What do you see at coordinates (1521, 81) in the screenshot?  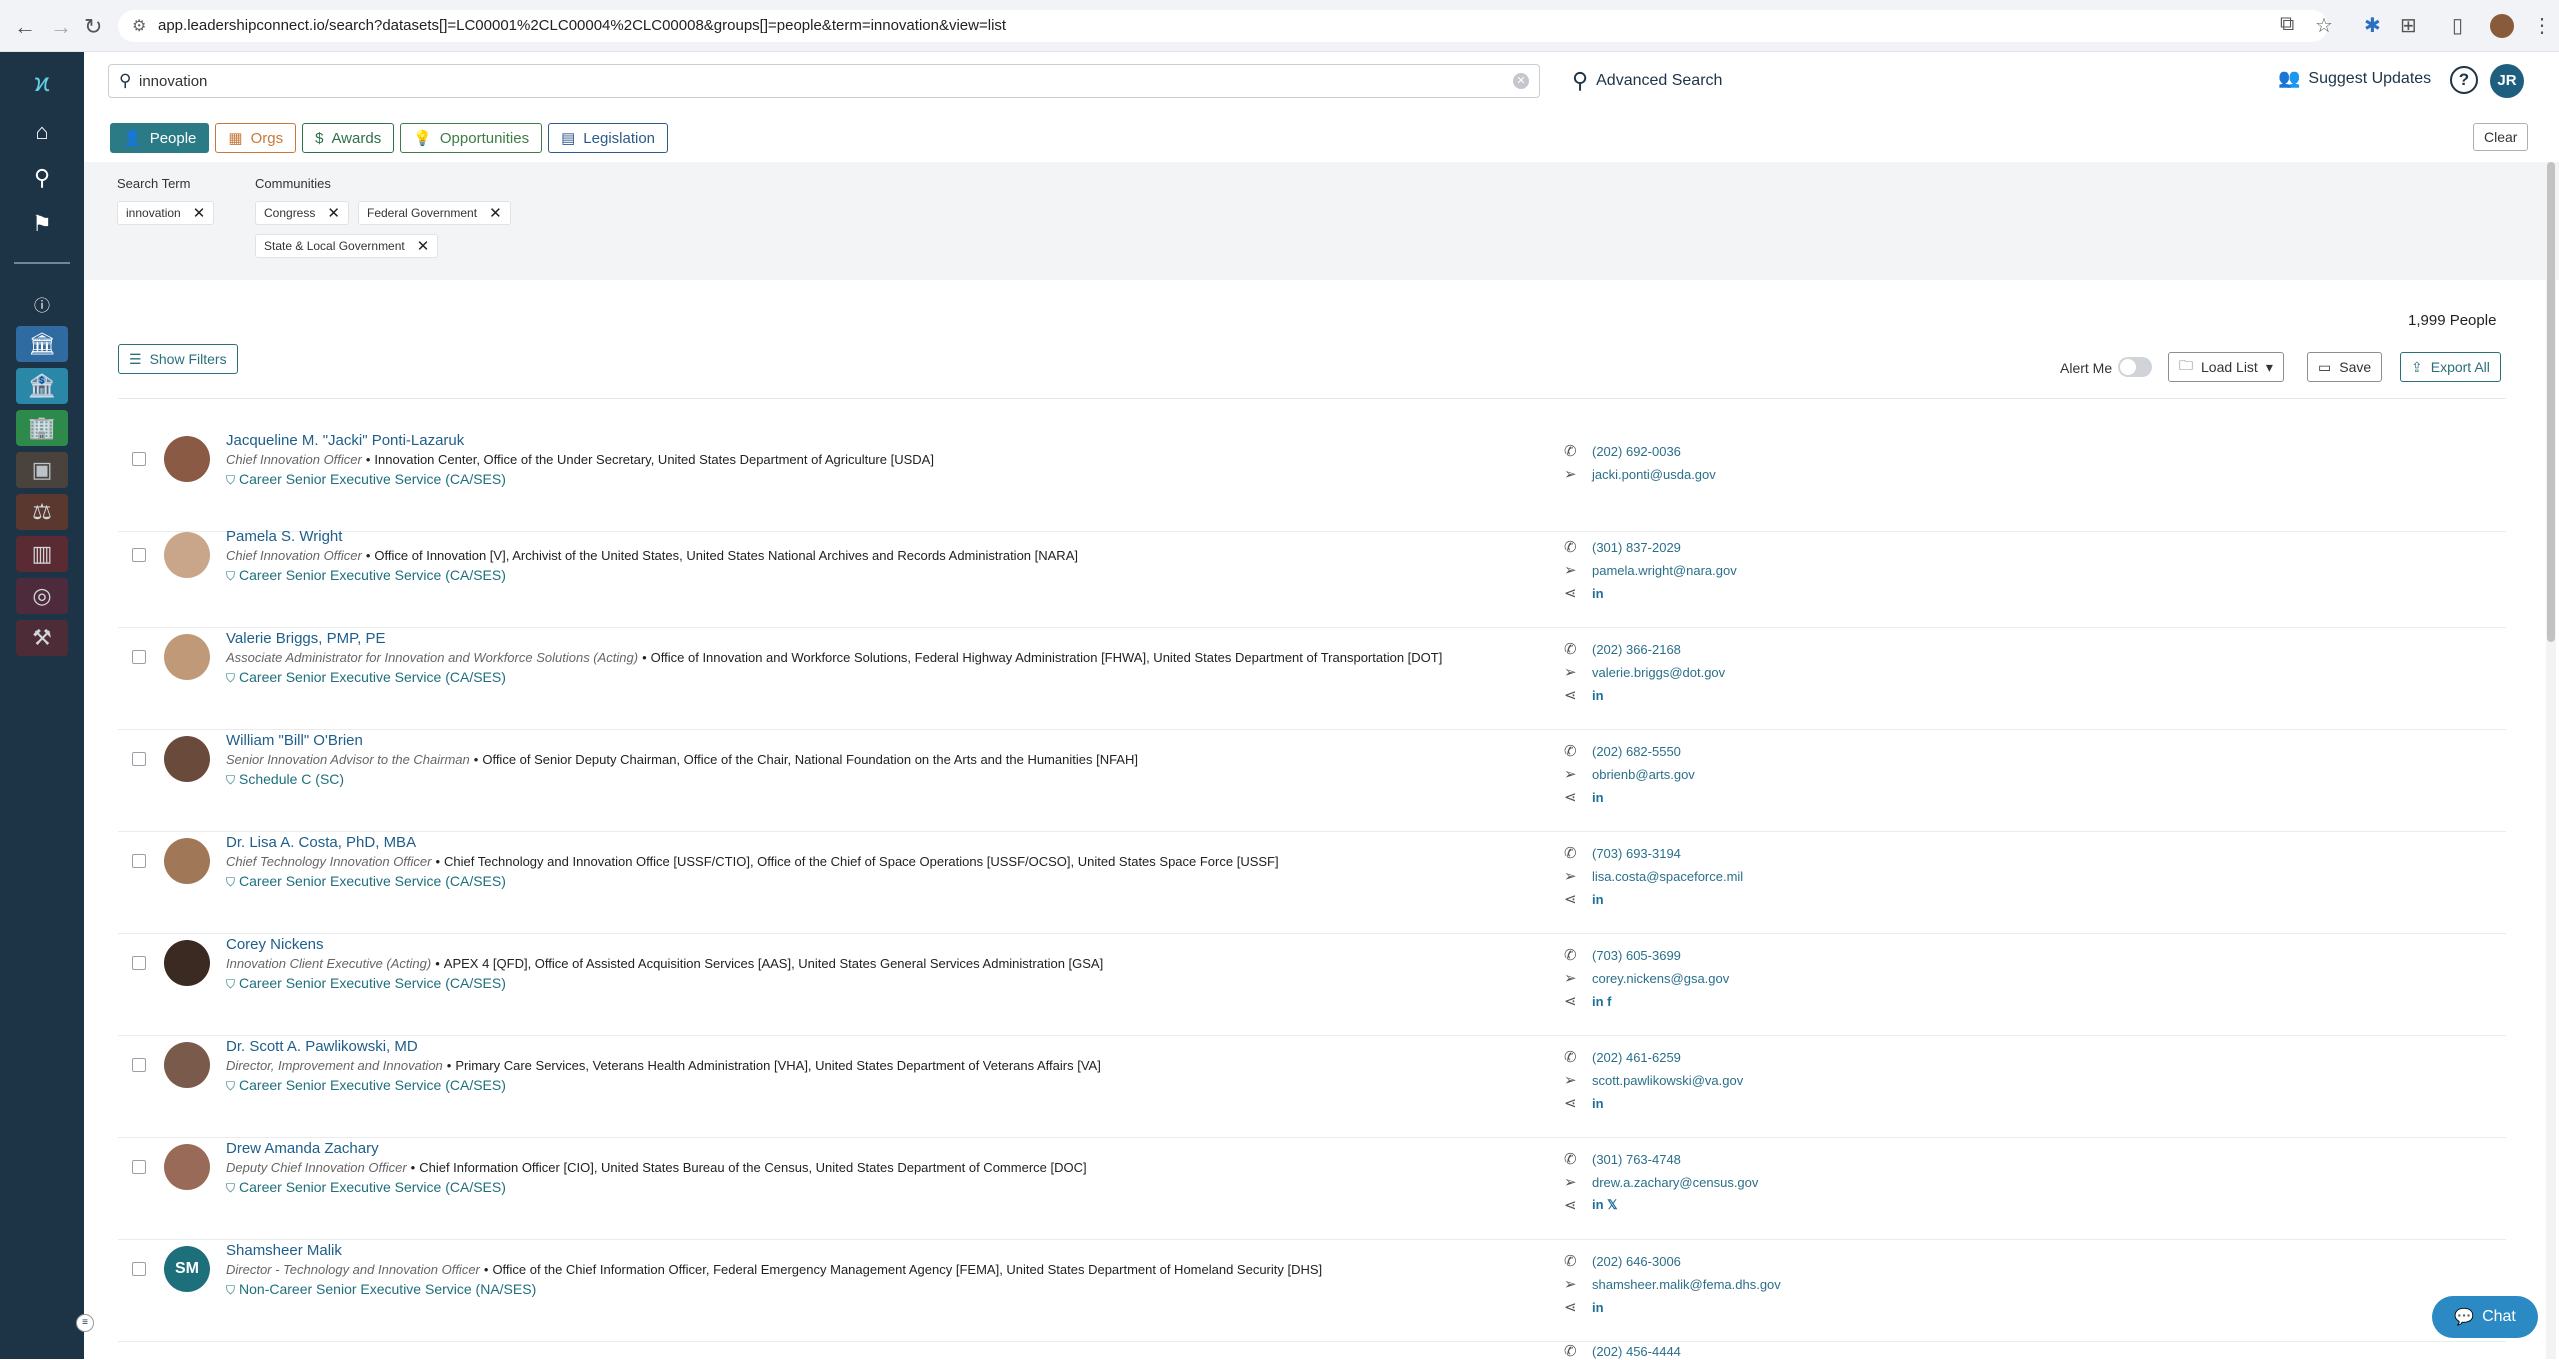 I see `clear-search-icon: ✕` at bounding box center [1521, 81].